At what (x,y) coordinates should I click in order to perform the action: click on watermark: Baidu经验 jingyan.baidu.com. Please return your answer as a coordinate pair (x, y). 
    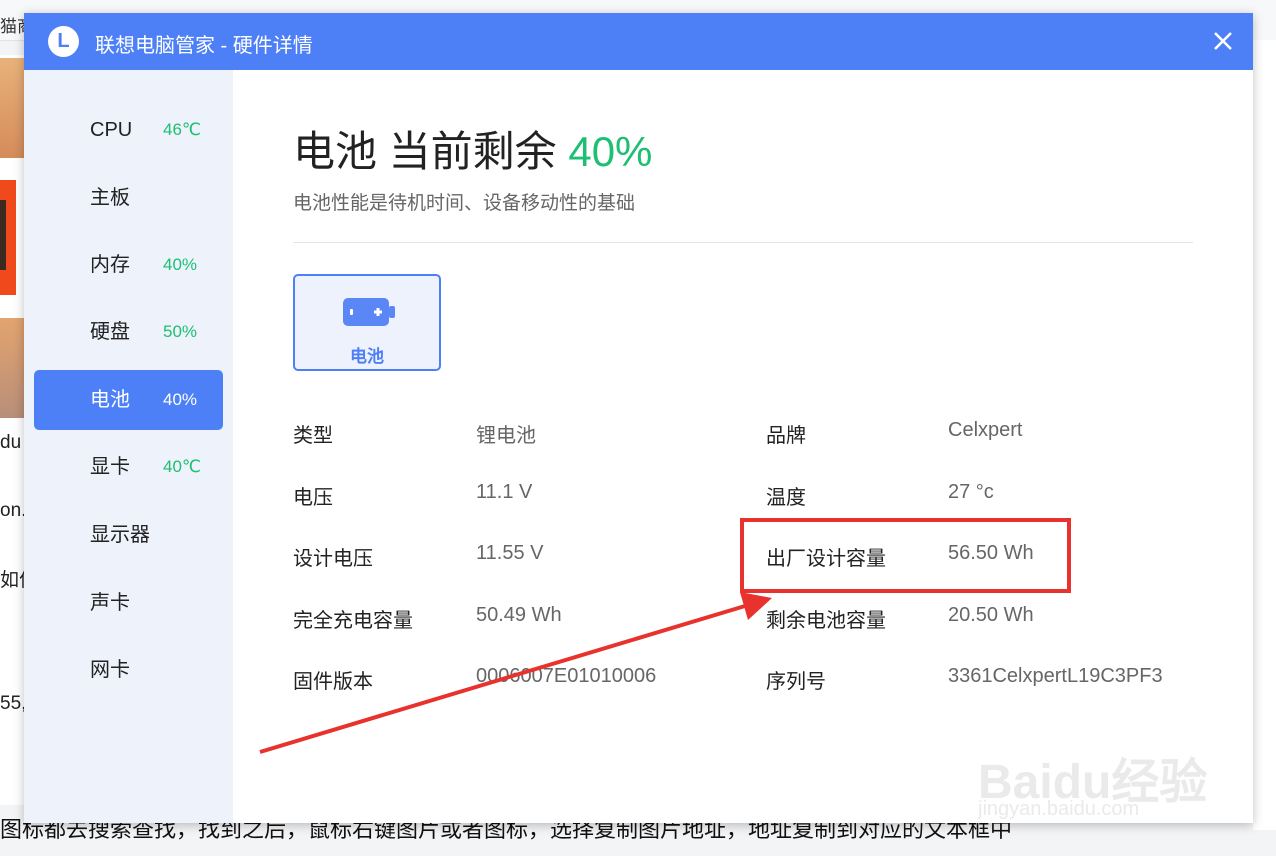
    Looking at the image, I should click on (1103, 772).